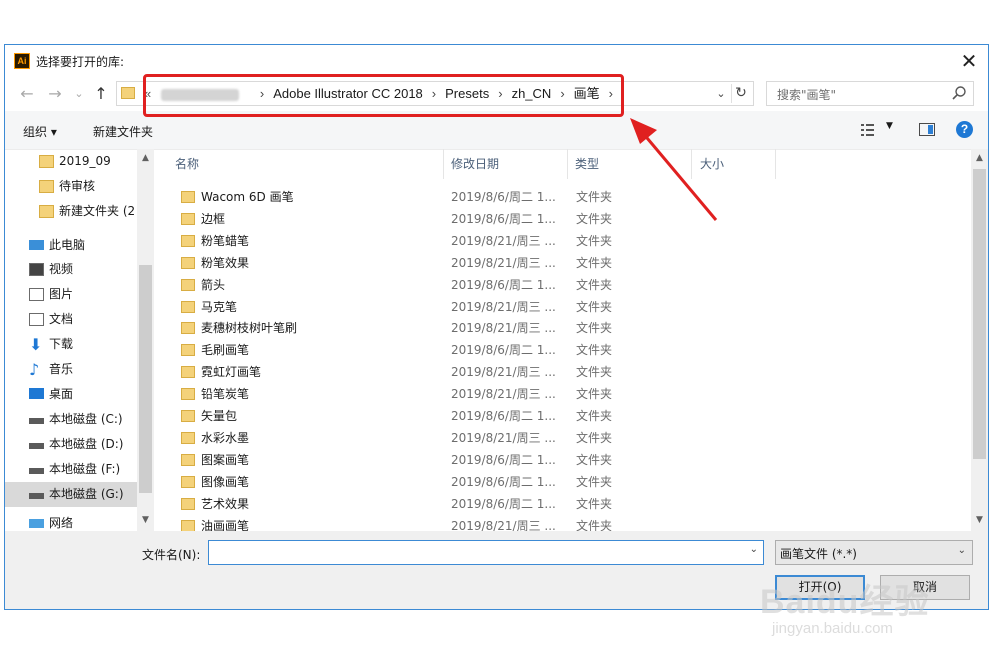 The image size is (1000, 664). What do you see at coordinates (61, 269) in the screenshot?
I see `sidebar-item-label: 视频` at bounding box center [61, 269].